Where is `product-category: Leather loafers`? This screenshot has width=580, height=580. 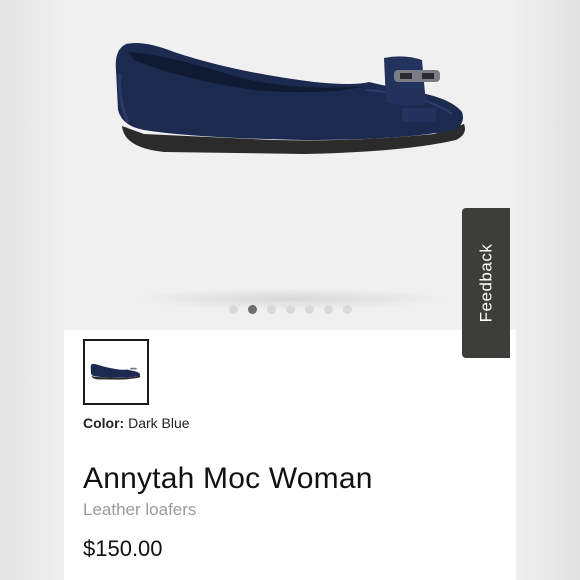 product-category: Leather loafers is located at coordinates (140, 509).